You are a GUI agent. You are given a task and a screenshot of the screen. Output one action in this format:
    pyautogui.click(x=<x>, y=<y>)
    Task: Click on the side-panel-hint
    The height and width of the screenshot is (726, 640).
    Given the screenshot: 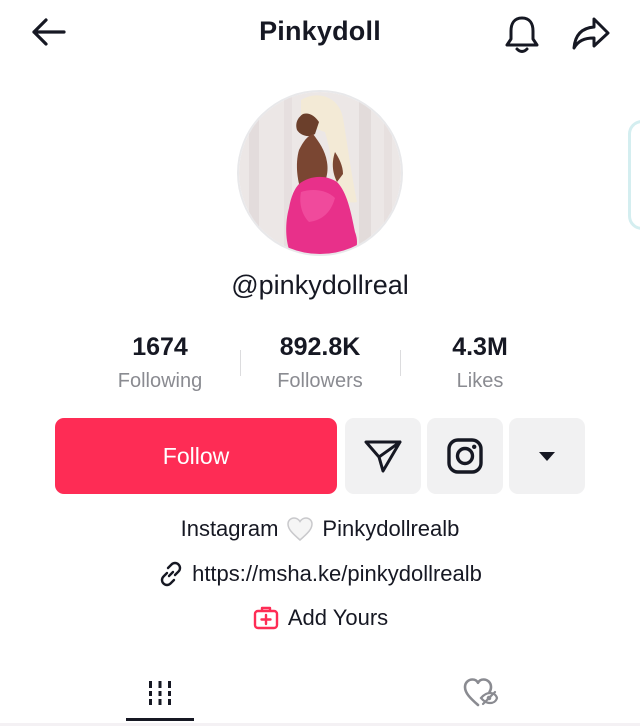 What is the action you would take?
    pyautogui.click(x=634, y=175)
    